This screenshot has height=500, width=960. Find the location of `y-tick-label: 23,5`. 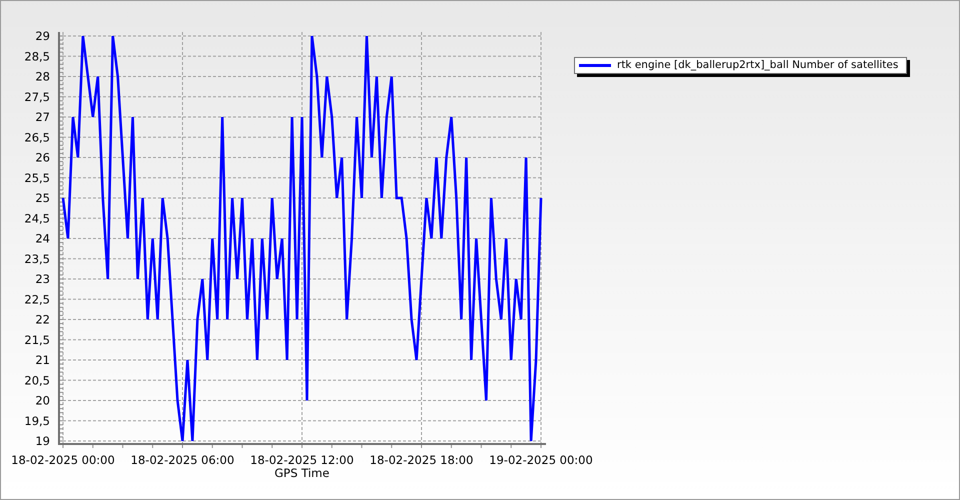

y-tick-label: 23,5 is located at coordinates (37, 259).